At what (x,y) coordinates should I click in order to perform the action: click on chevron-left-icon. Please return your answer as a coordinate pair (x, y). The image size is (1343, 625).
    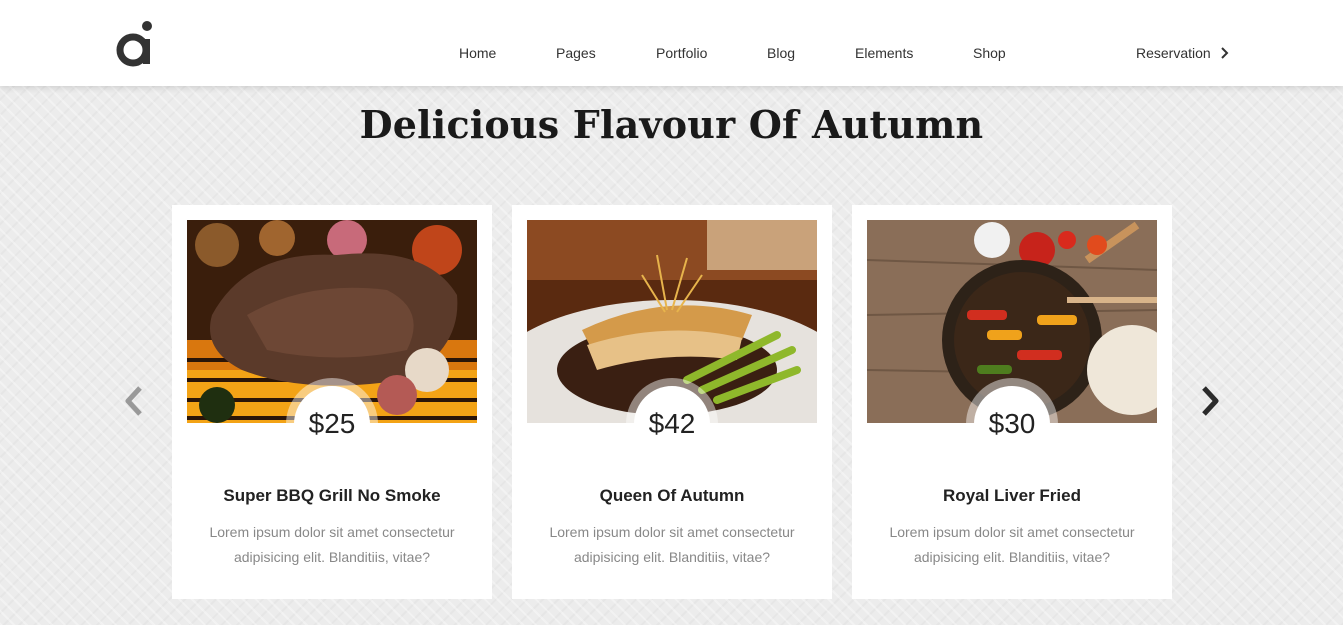
    Looking at the image, I should click on (134, 401).